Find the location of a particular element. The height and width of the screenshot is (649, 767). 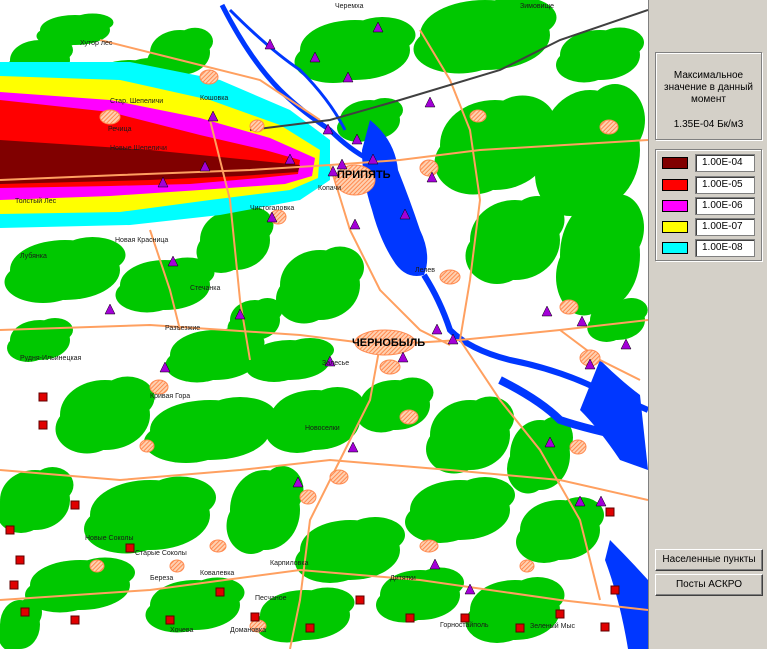

legend-row: 1.00E-07 is located at coordinates (710, 227).